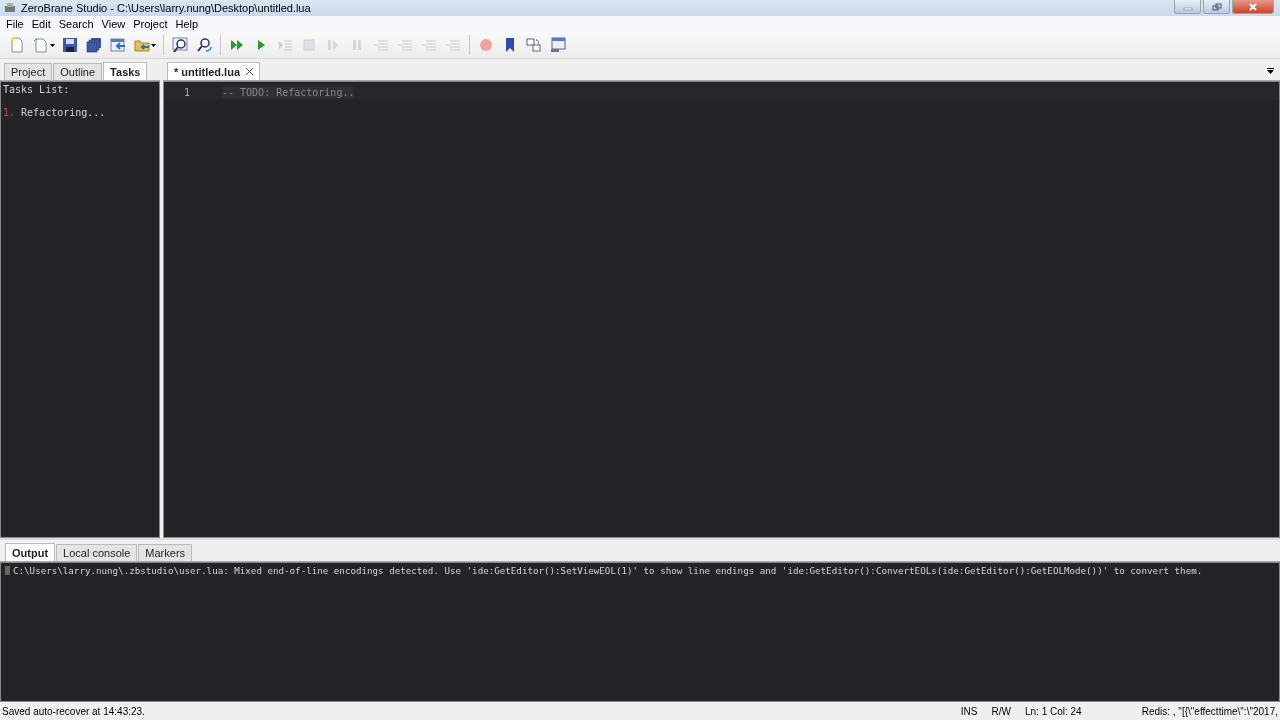 This screenshot has width=1280, height=720. I want to click on menu-item: Project, so click(150, 24).